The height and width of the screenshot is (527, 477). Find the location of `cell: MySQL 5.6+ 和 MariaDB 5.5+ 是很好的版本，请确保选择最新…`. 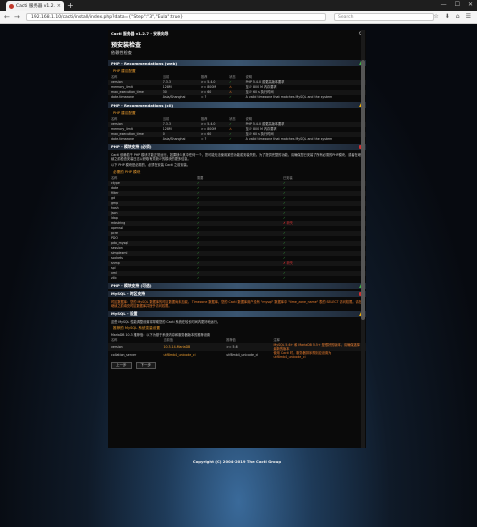

cell: MySQL 5.6+ 和 MariaDB 5.5+ 是很好的版本，请确保选择最新… is located at coordinates (318, 347).